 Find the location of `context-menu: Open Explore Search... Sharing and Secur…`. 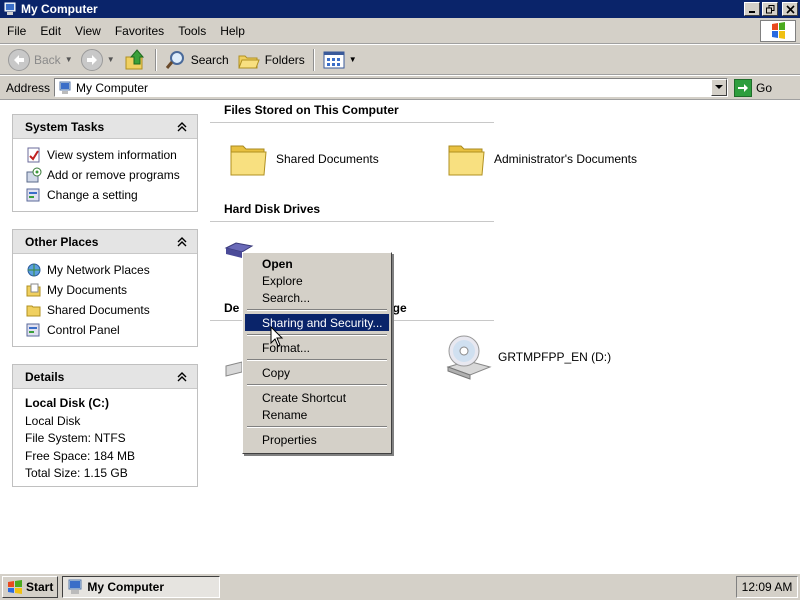

context-menu: Open Explore Search... Sharing and Secur… is located at coordinates (317, 353).